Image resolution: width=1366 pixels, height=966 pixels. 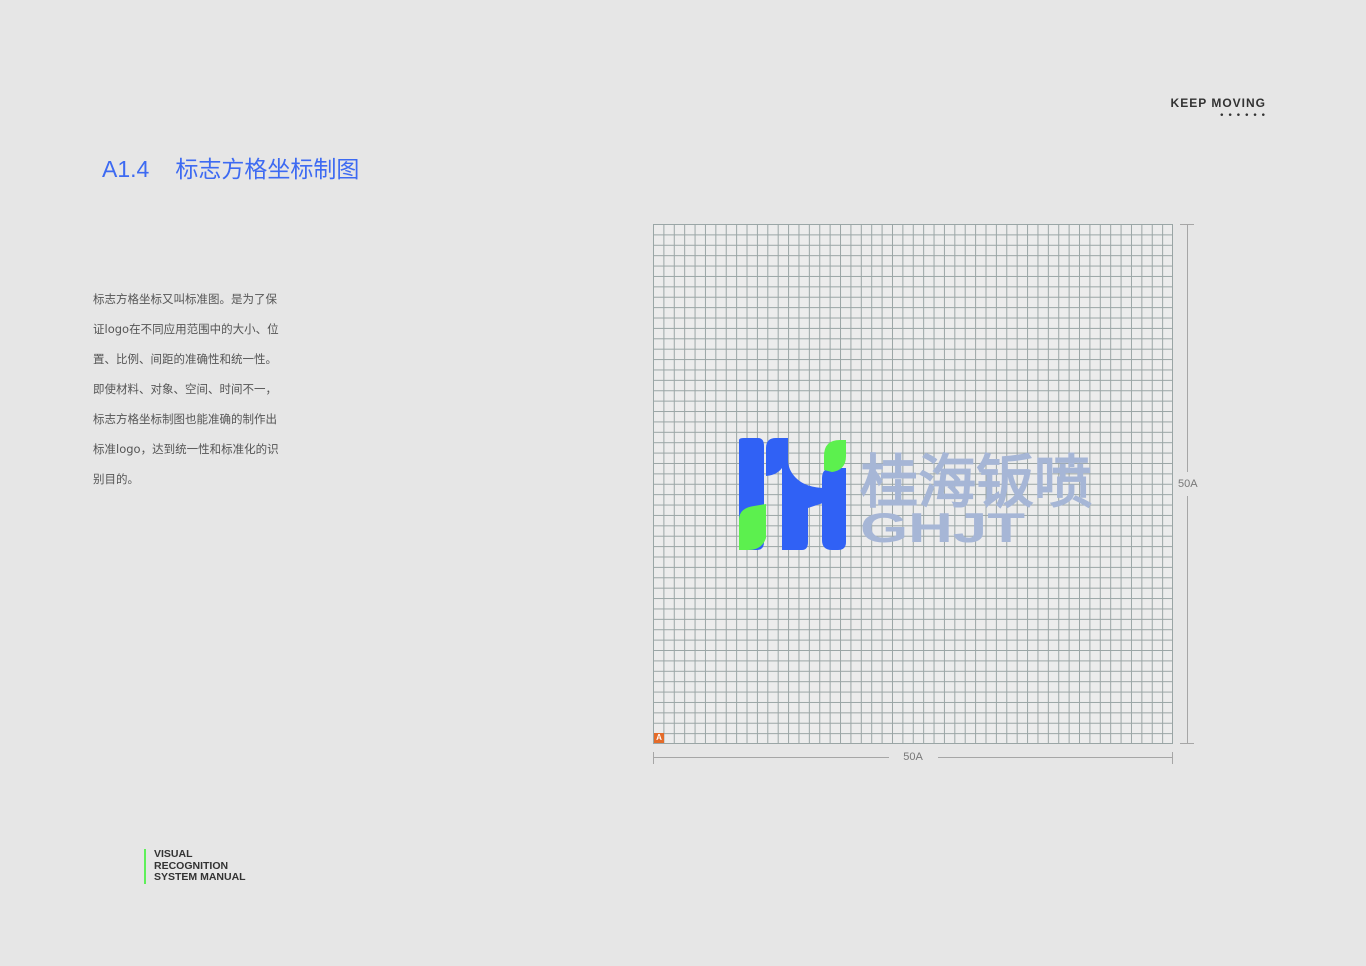 What do you see at coordinates (1172, 758) in the screenshot?
I see `width-dimension-tick-right` at bounding box center [1172, 758].